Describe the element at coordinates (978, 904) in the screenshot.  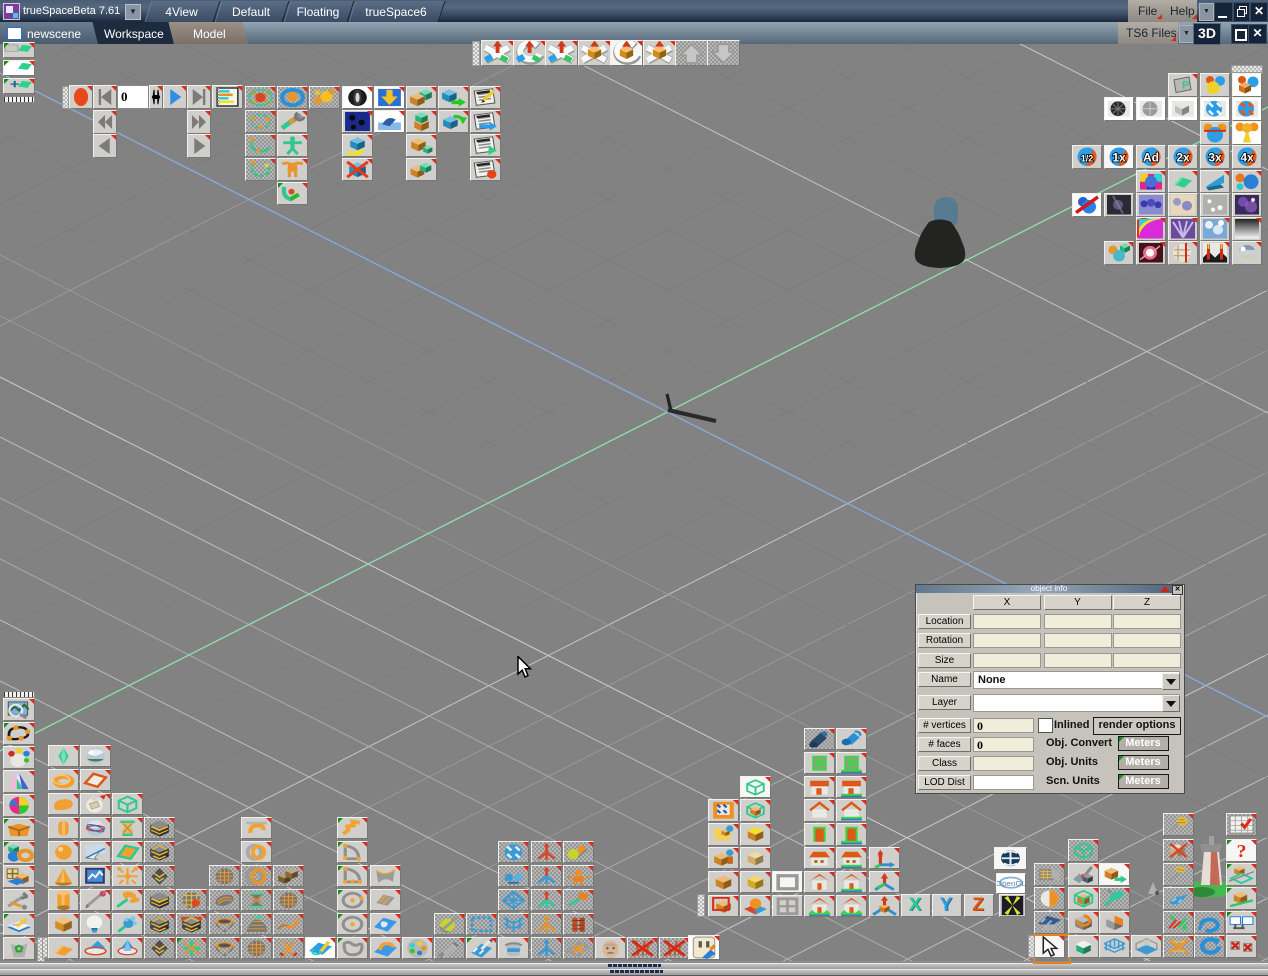
I see `svg-text: Z` at that location.